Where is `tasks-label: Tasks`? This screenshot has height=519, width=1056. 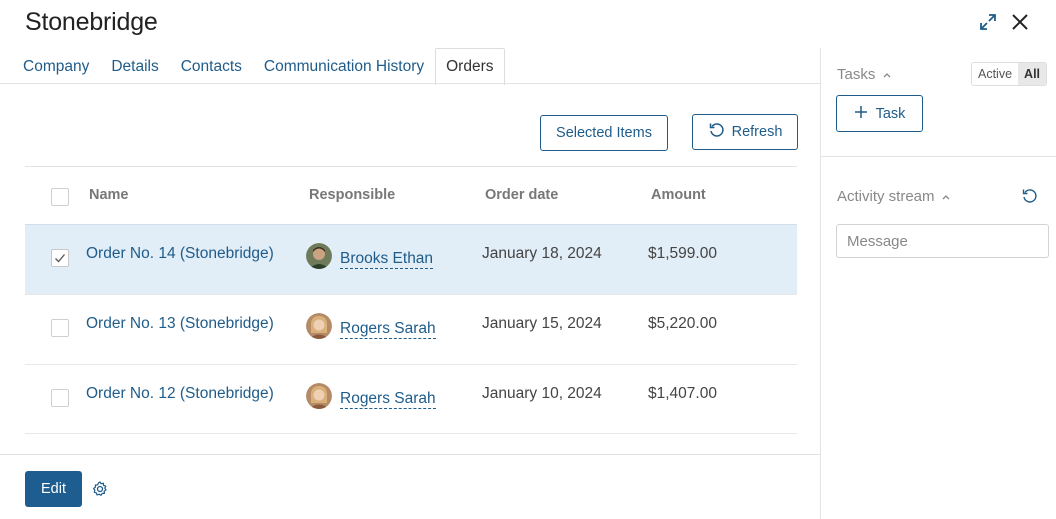 tasks-label: Tasks is located at coordinates (856, 74).